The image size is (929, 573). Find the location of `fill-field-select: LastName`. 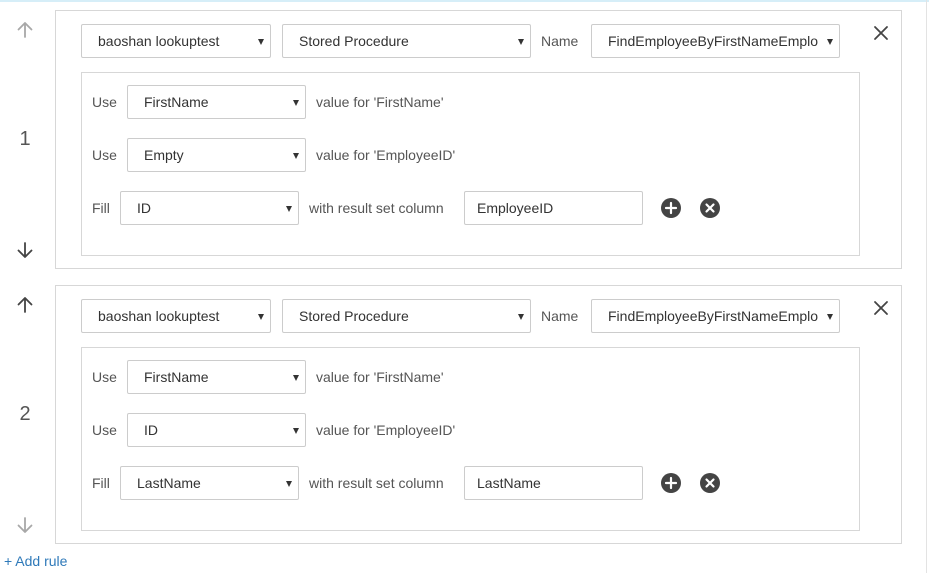

fill-field-select: LastName is located at coordinates (209, 483).